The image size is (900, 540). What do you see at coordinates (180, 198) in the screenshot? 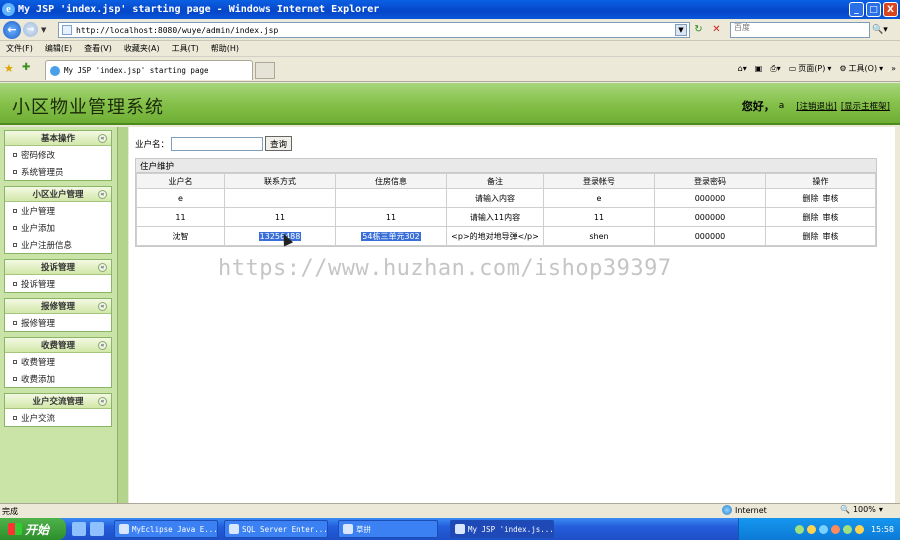
I see `cell: e` at bounding box center [180, 198].